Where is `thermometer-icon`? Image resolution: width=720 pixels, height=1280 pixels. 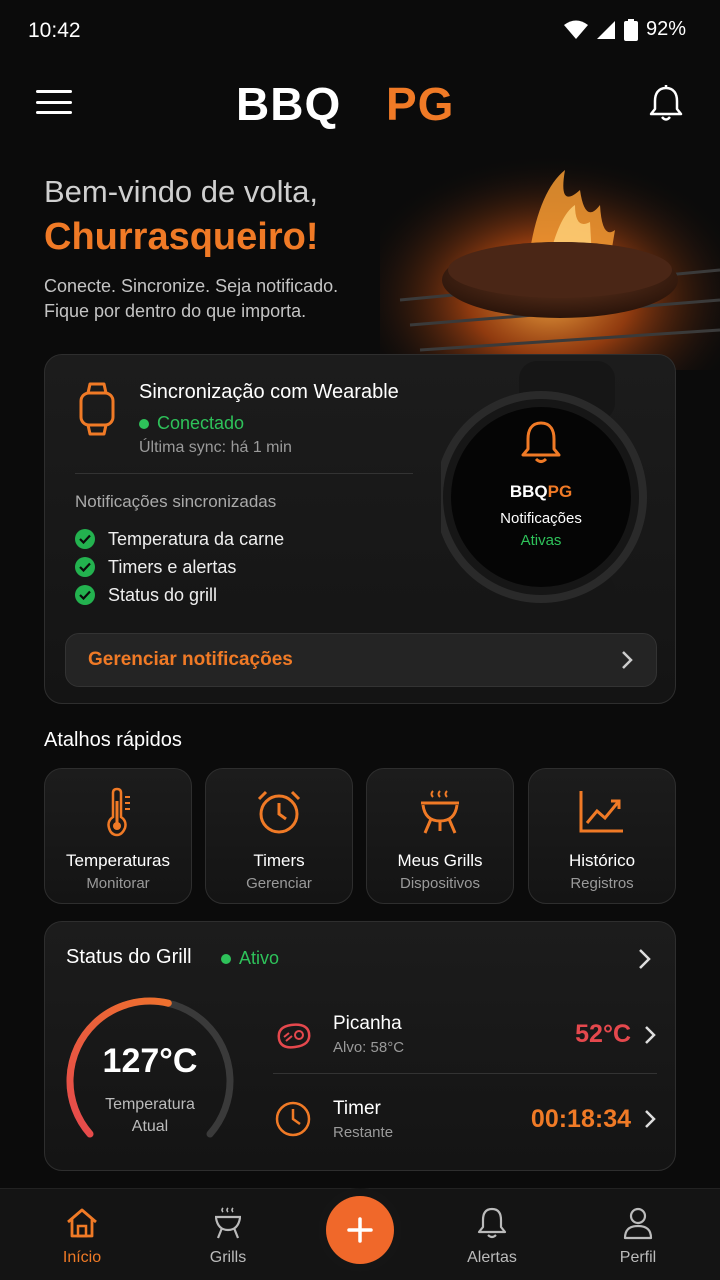
thermometer-icon is located at coordinates (118, 812).